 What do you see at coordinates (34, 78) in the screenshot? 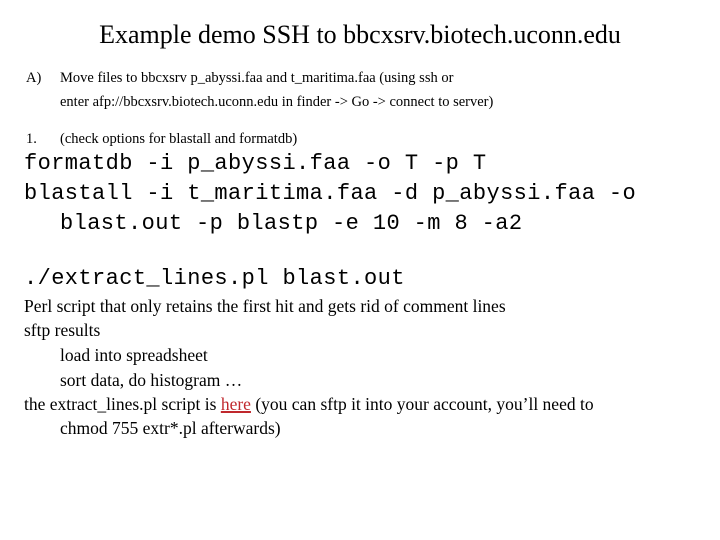
I see `step-a-marker: A)` at bounding box center [34, 78].